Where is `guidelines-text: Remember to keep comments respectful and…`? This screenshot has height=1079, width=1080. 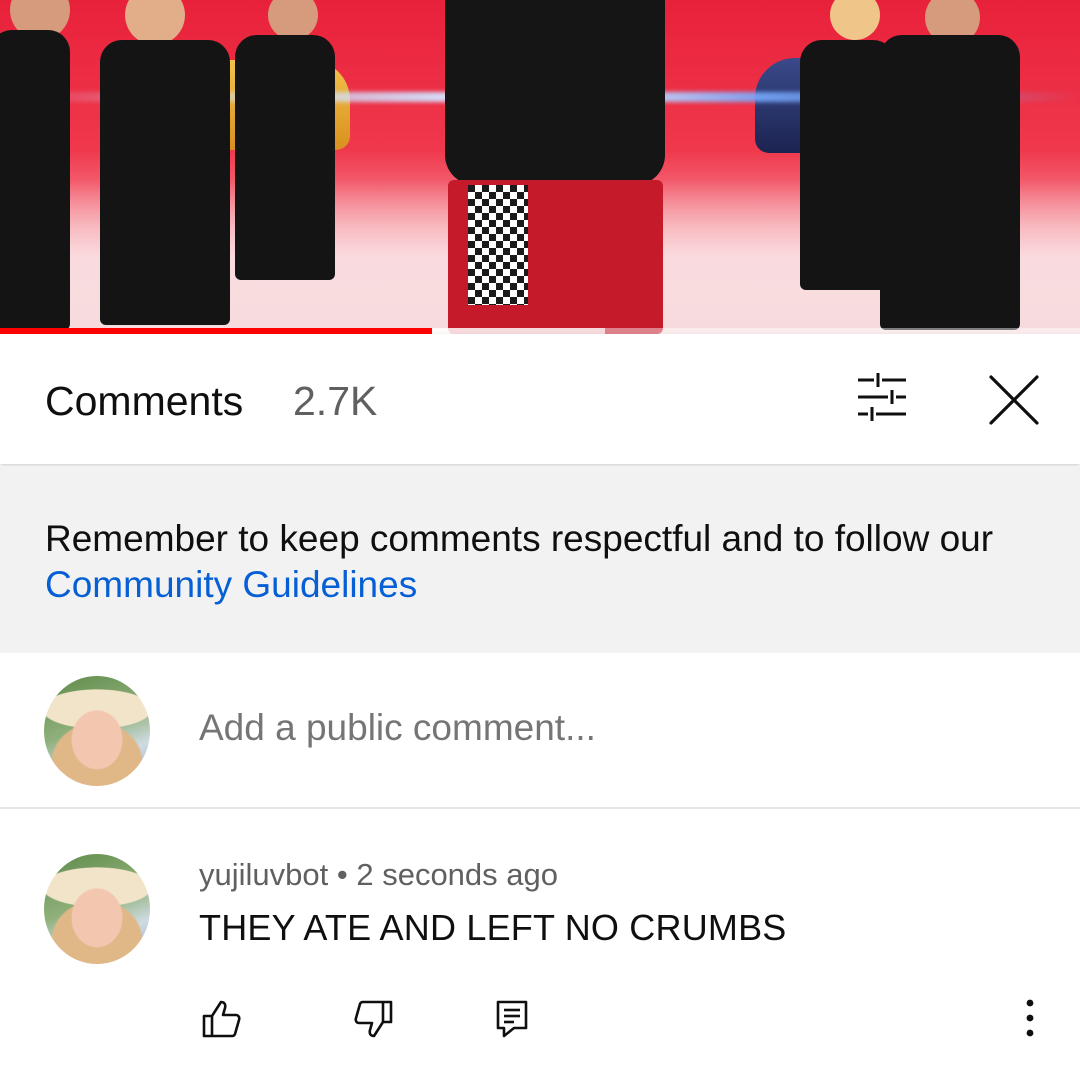
guidelines-text: Remember to keep comments respectful and… is located at coordinates (519, 538).